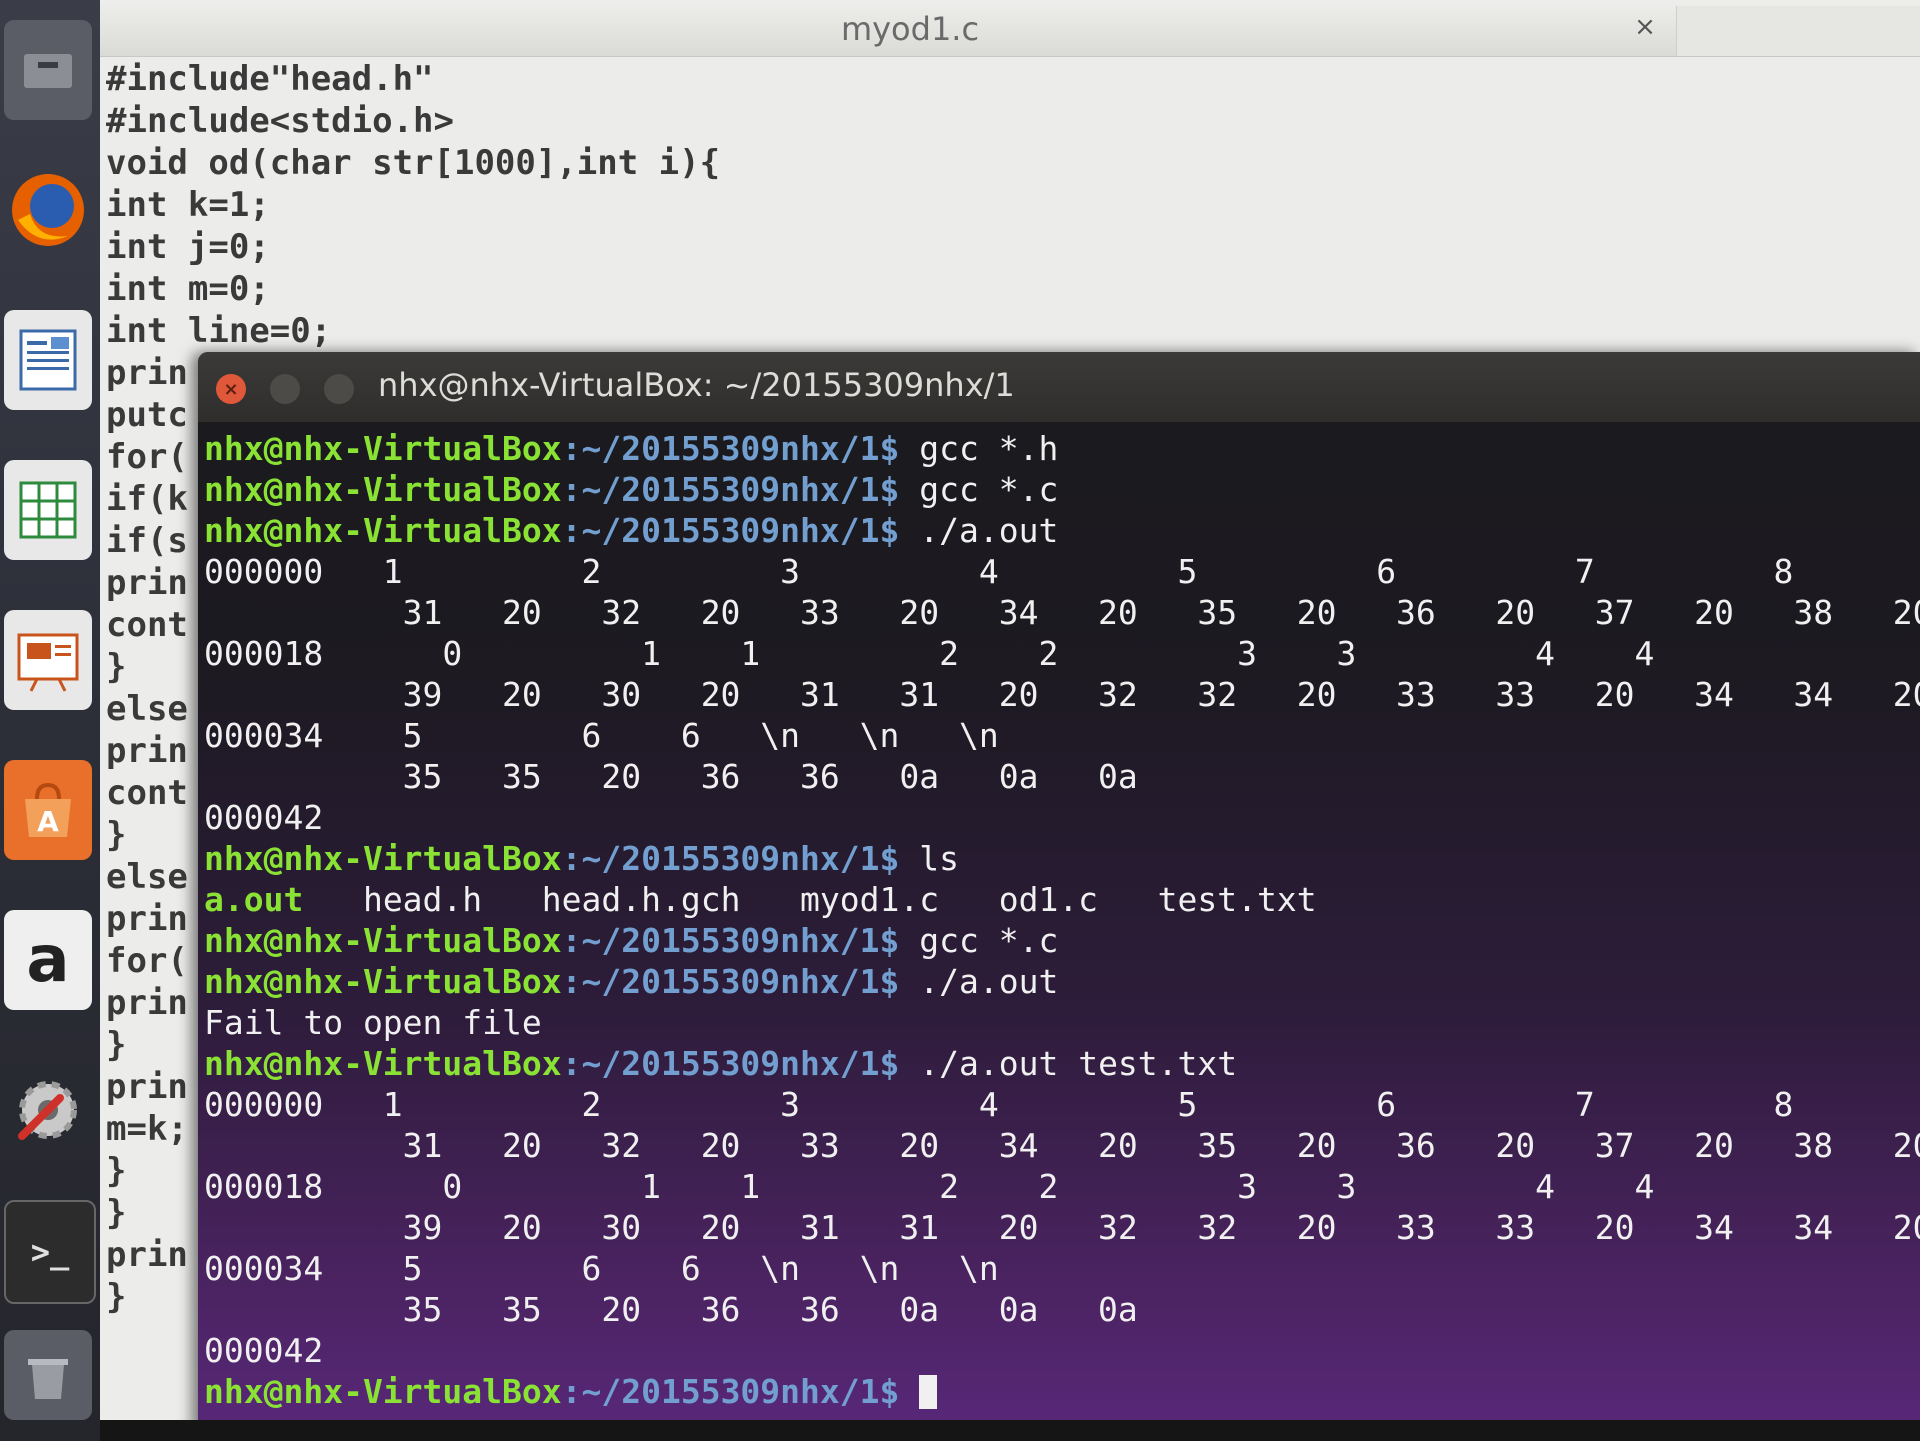  I want to click on terminal-glyph: >_, so click(50, 1252).